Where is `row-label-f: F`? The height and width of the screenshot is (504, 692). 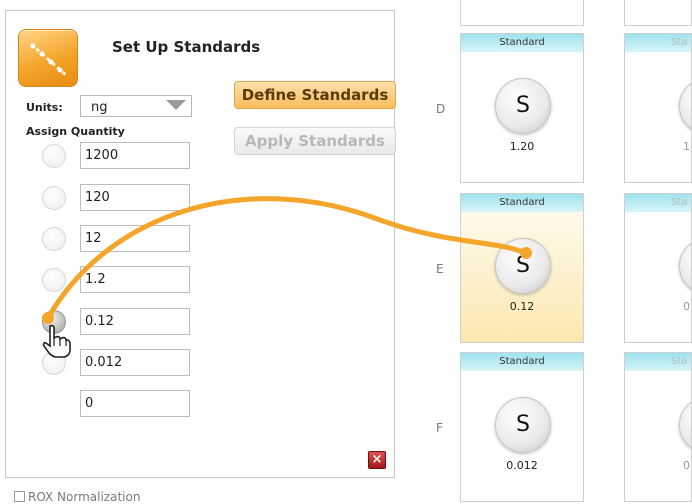
row-label-f: F is located at coordinates (439, 428).